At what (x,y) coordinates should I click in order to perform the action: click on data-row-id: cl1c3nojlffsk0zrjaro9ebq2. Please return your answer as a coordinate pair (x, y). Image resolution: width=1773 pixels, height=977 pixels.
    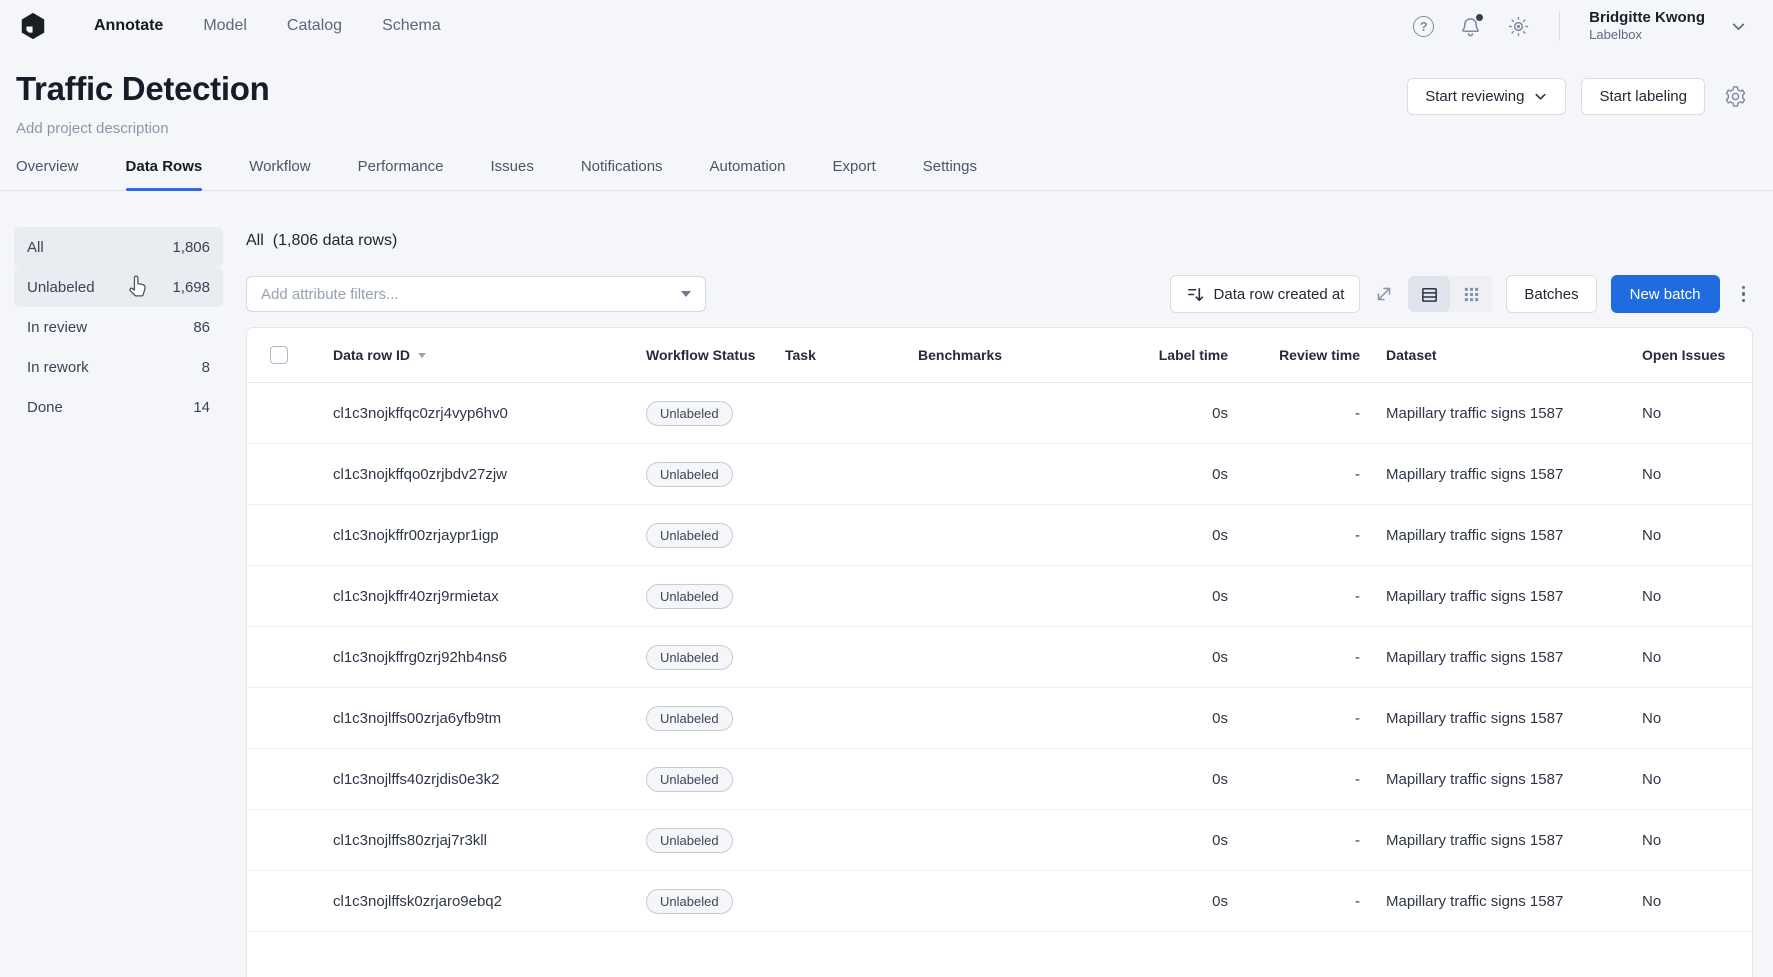
    Looking at the image, I should click on (489, 901).